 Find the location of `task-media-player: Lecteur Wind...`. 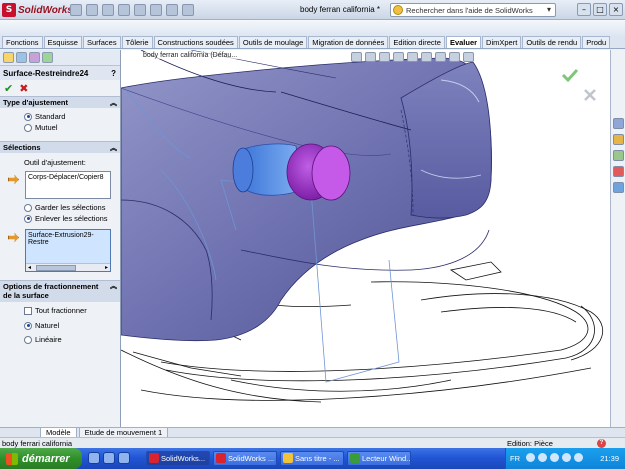

task-media-player: Lecteur Wind... is located at coordinates (379, 458).